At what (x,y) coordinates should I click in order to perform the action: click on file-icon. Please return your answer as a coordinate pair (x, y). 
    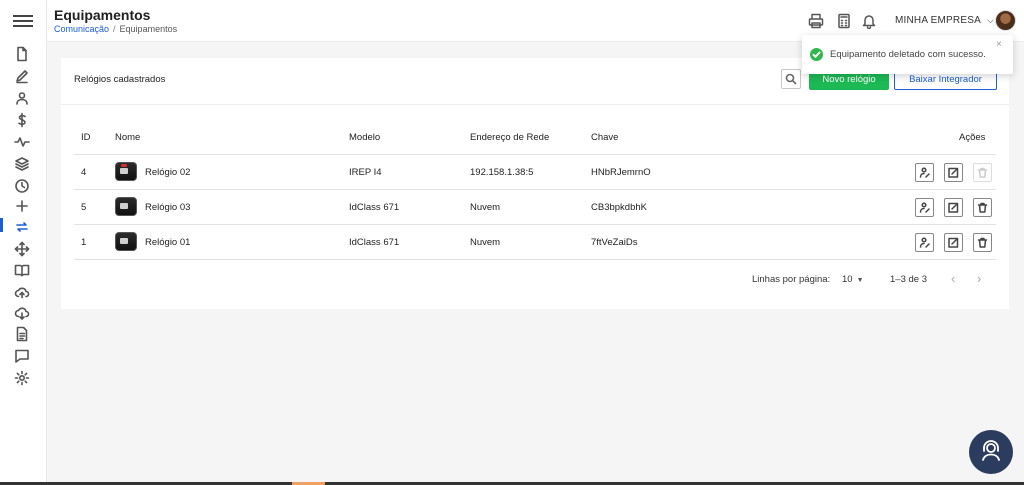
    Looking at the image, I should click on (22, 54).